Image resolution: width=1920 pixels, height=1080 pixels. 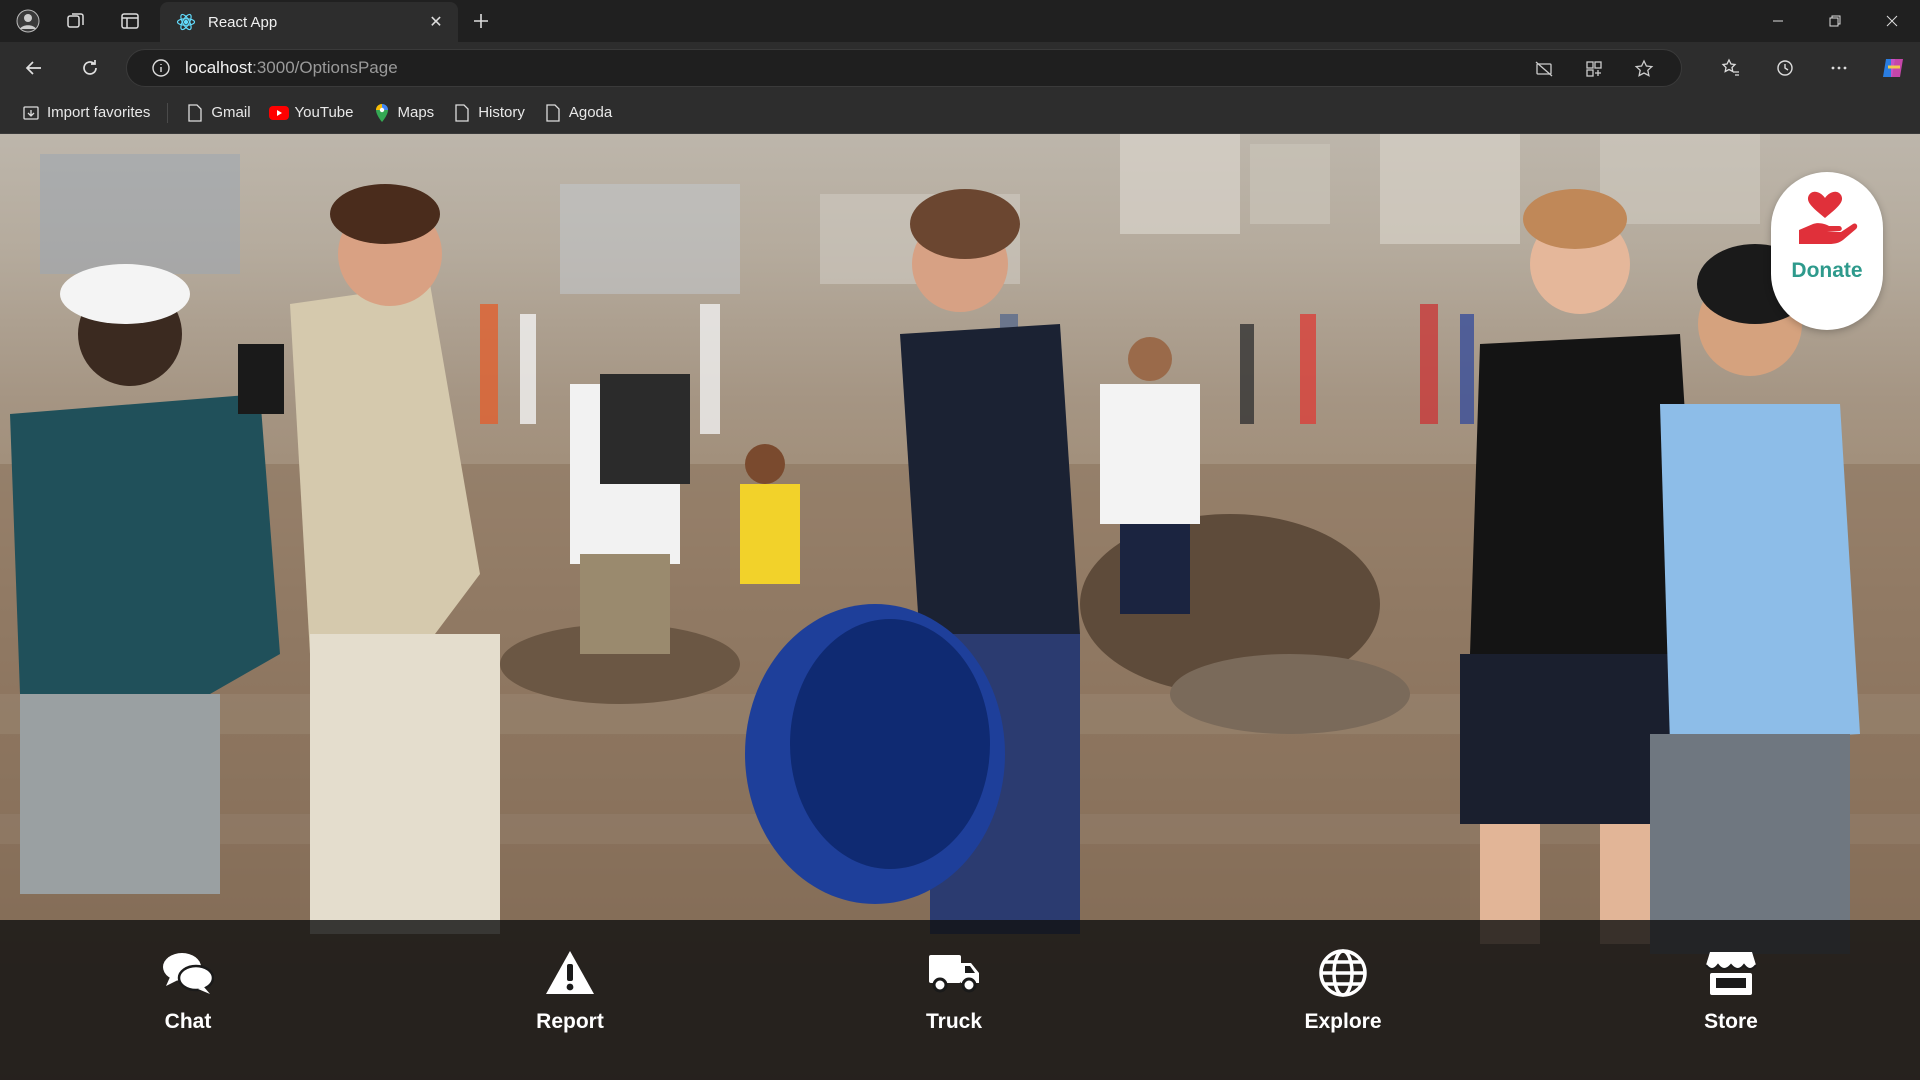 What do you see at coordinates (278, 113) in the screenshot?
I see `youtube-icon` at bounding box center [278, 113].